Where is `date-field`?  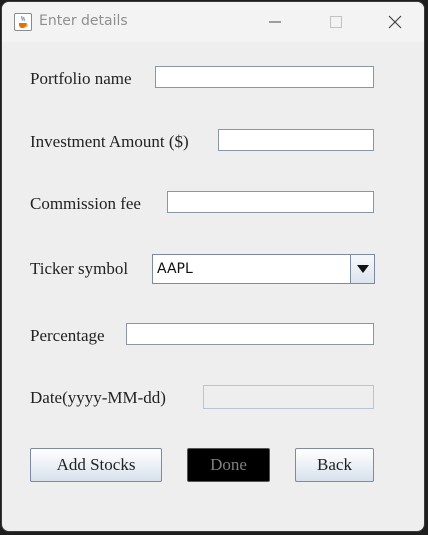
date-field is located at coordinates (288, 397).